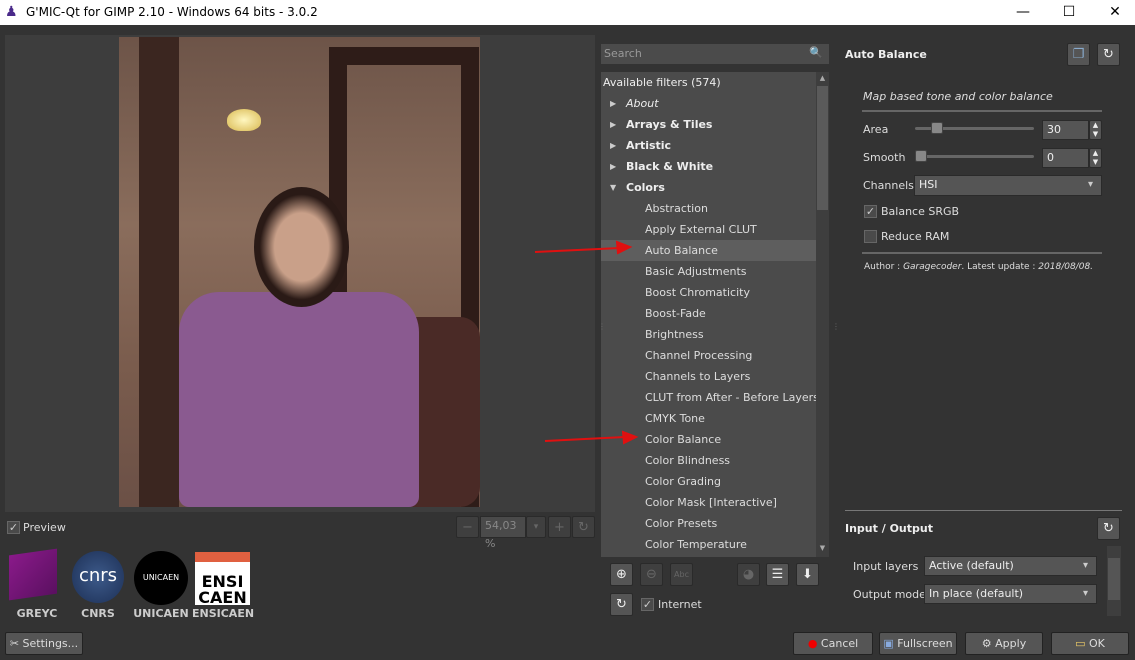 The width and height of the screenshot is (1135, 660). What do you see at coordinates (1078, 54) in the screenshot?
I see `copy-to-clipboard-button: ❐` at bounding box center [1078, 54].